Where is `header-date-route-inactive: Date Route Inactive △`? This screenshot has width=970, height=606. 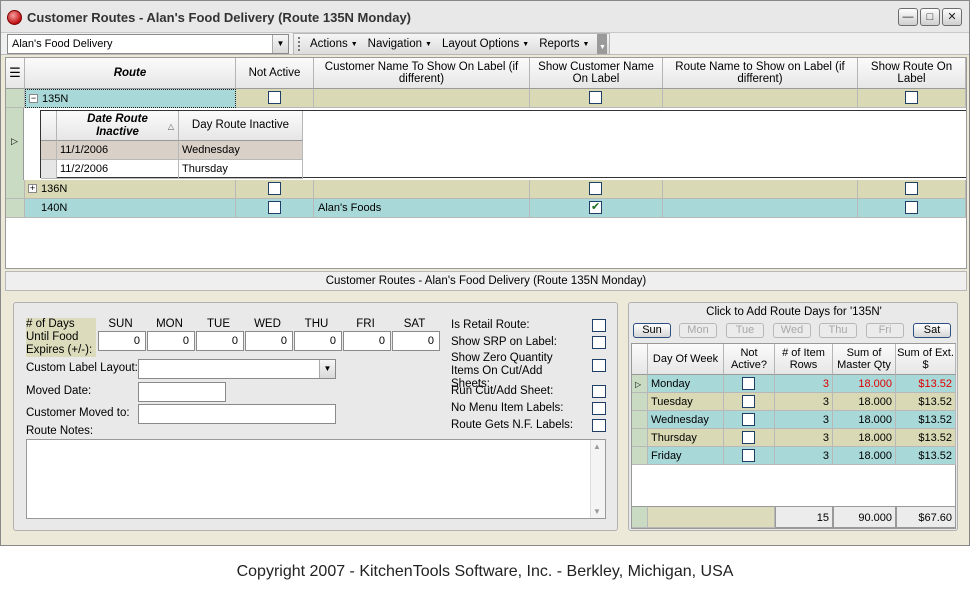
header-date-route-inactive: Date Route Inactive △ is located at coordinates (118, 126).